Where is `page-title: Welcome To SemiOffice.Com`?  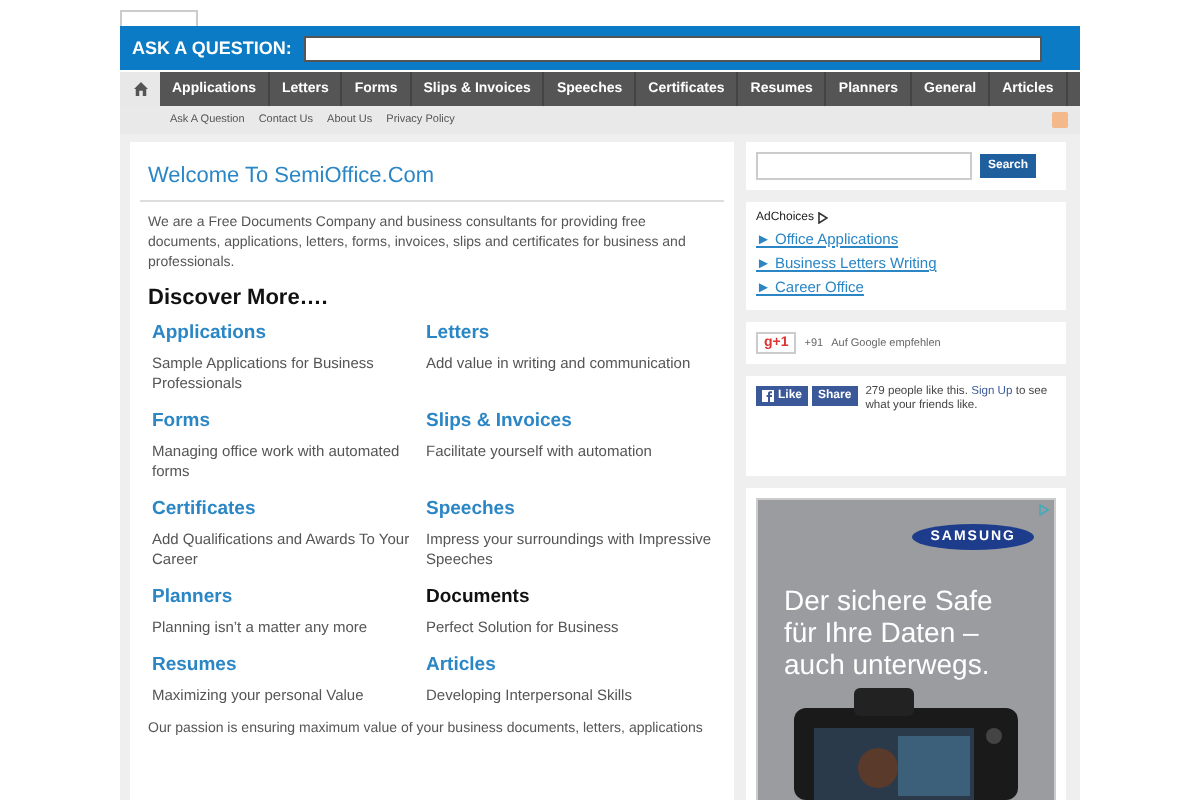 page-title: Welcome To SemiOffice.Com is located at coordinates (432, 177).